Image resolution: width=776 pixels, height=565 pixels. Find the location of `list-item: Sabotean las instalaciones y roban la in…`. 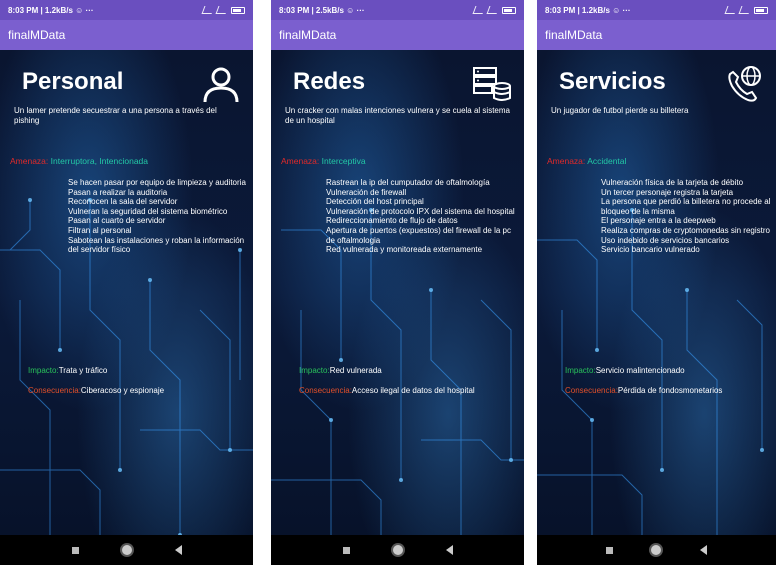

list-item: Sabotean las instalaciones y roban la in… is located at coordinates (156, 245).